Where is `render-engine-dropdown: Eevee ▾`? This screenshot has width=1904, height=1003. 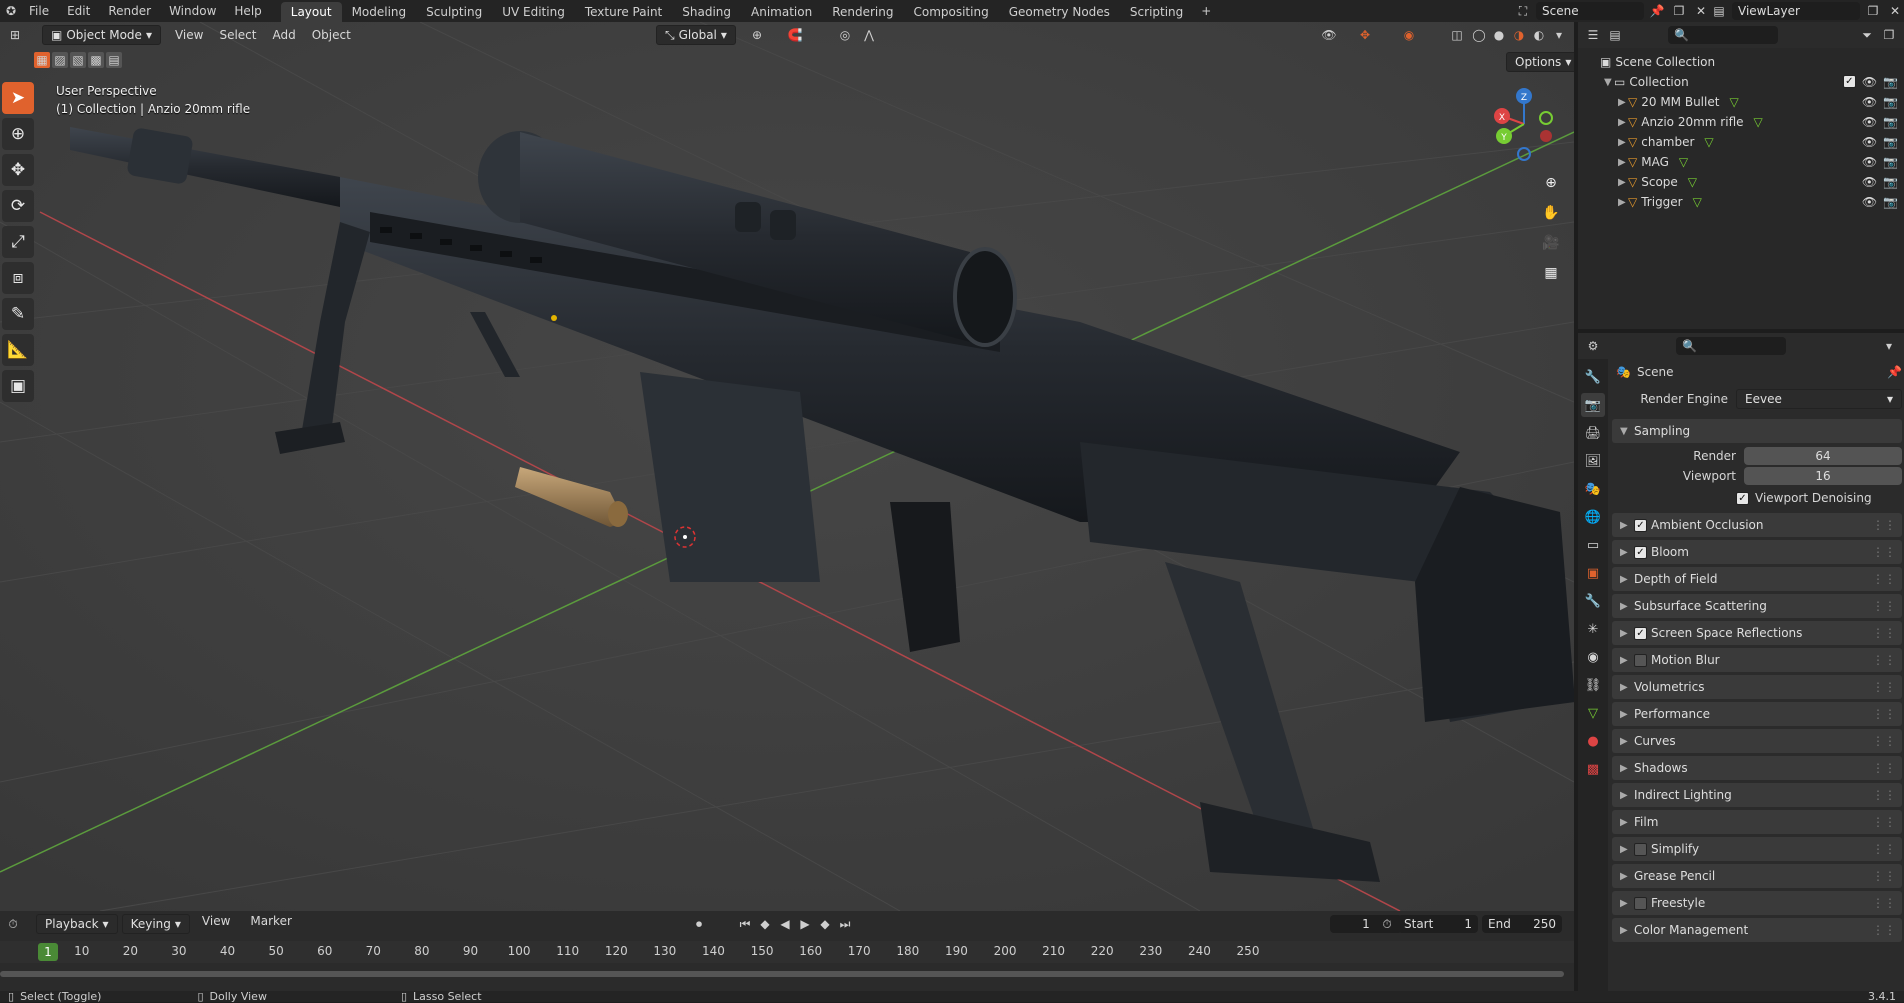 render-engine-dropdown: Eevee ▾ is located at coordinates (1819, 399).